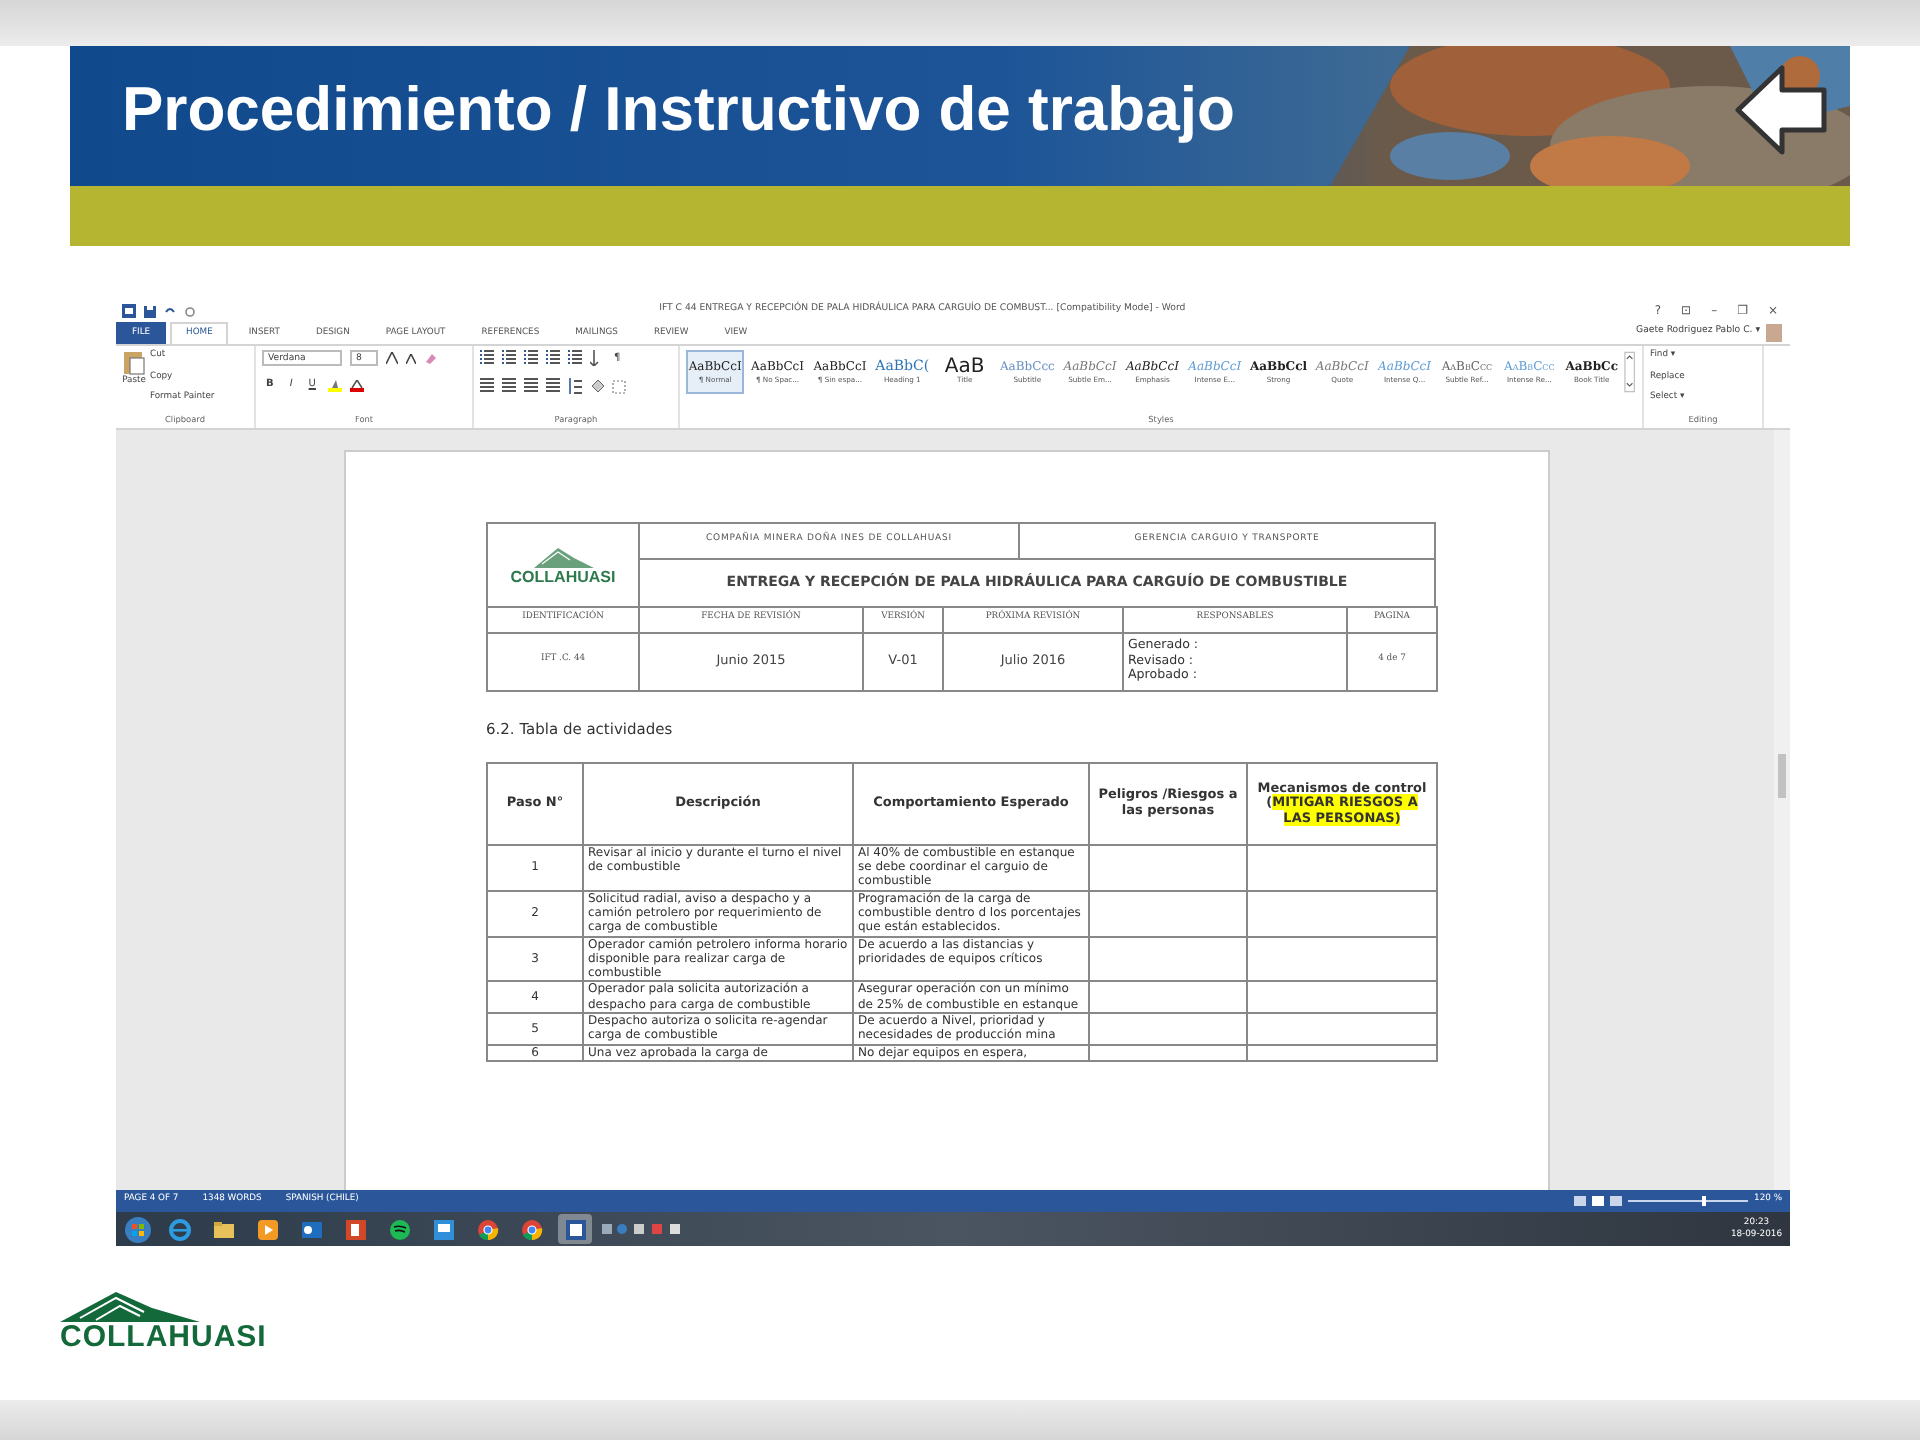 The image size is (1920, 1440). I want to click on company-logo: COLLAHUASI, so click(563, 565).